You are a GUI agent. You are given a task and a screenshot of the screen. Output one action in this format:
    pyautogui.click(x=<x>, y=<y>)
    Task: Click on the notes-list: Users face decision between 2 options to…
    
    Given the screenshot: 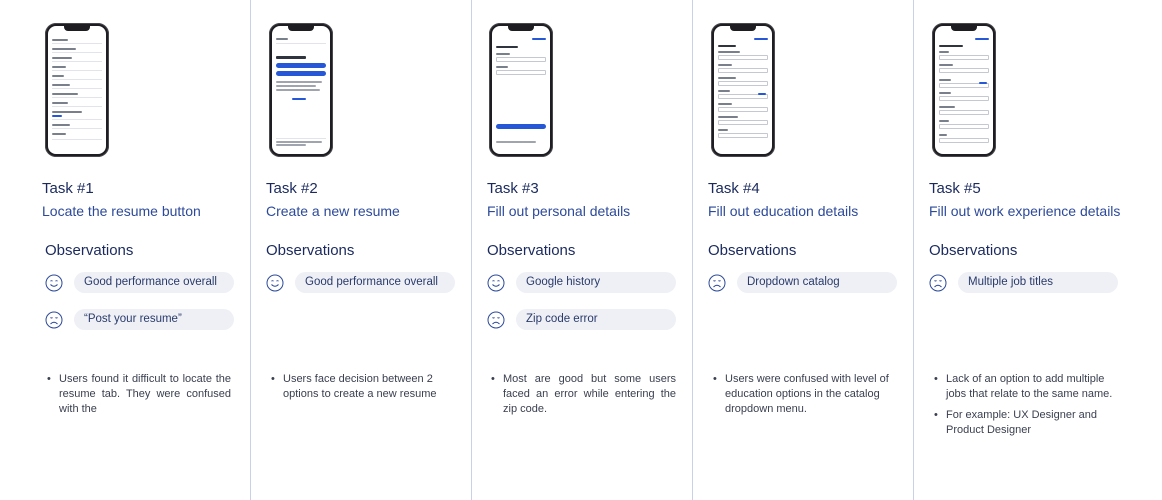 What is the action you would take?
    pyautogui.click(x=363, y=390)
    